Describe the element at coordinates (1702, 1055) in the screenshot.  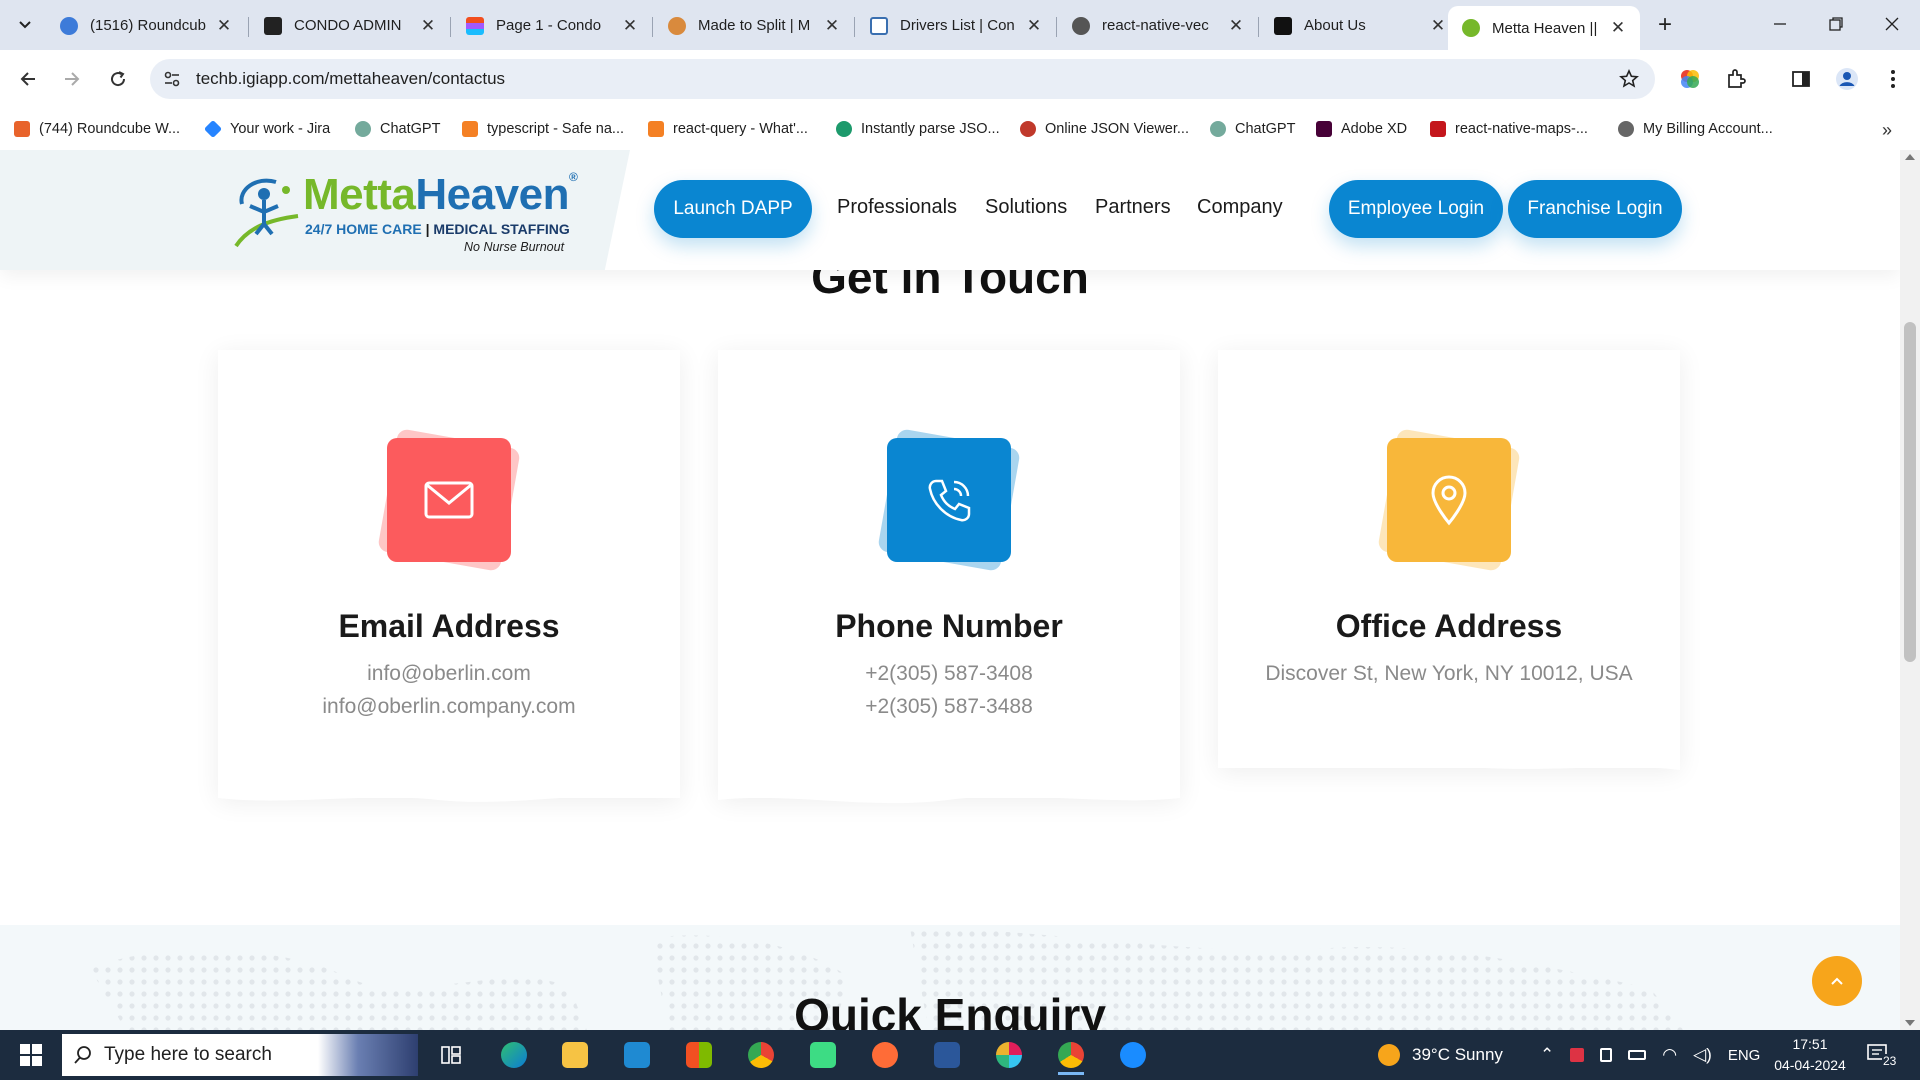
I see `volume-icon: ◁)` at that location.